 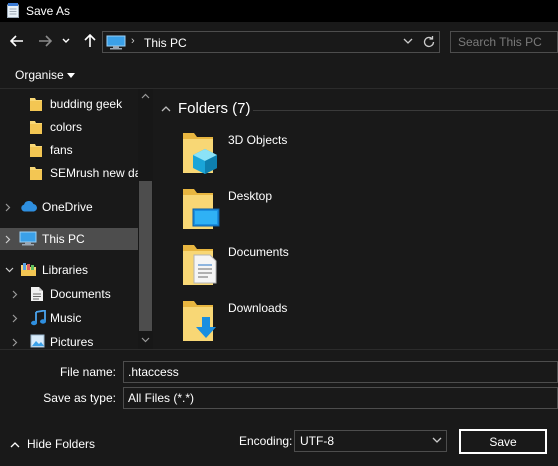 What do you see at coordinates (69, 207) in the screenshot?
I see `nav-item-onedrive: OneDrive` at bounding box center [69, 207].